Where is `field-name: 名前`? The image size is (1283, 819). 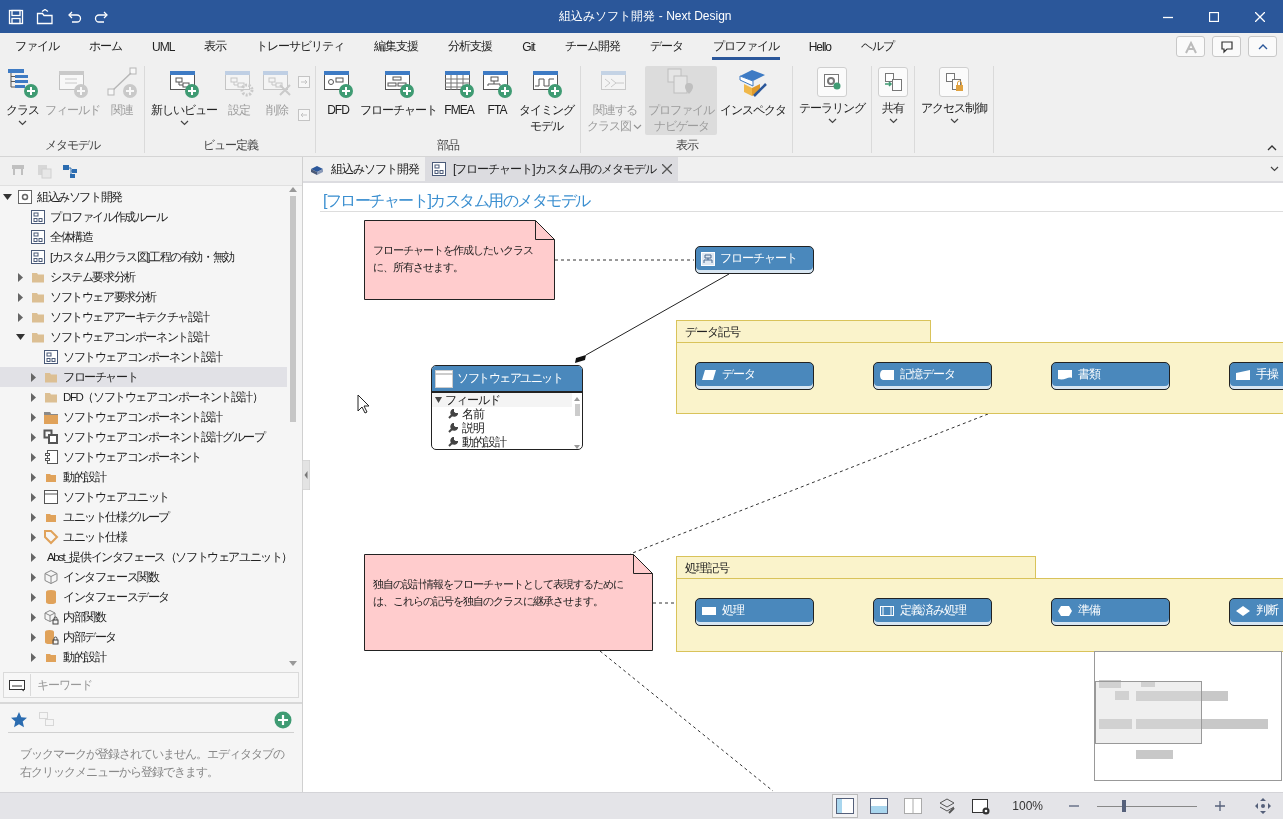 field-name: 名前 is located at coordinates (473, 414).